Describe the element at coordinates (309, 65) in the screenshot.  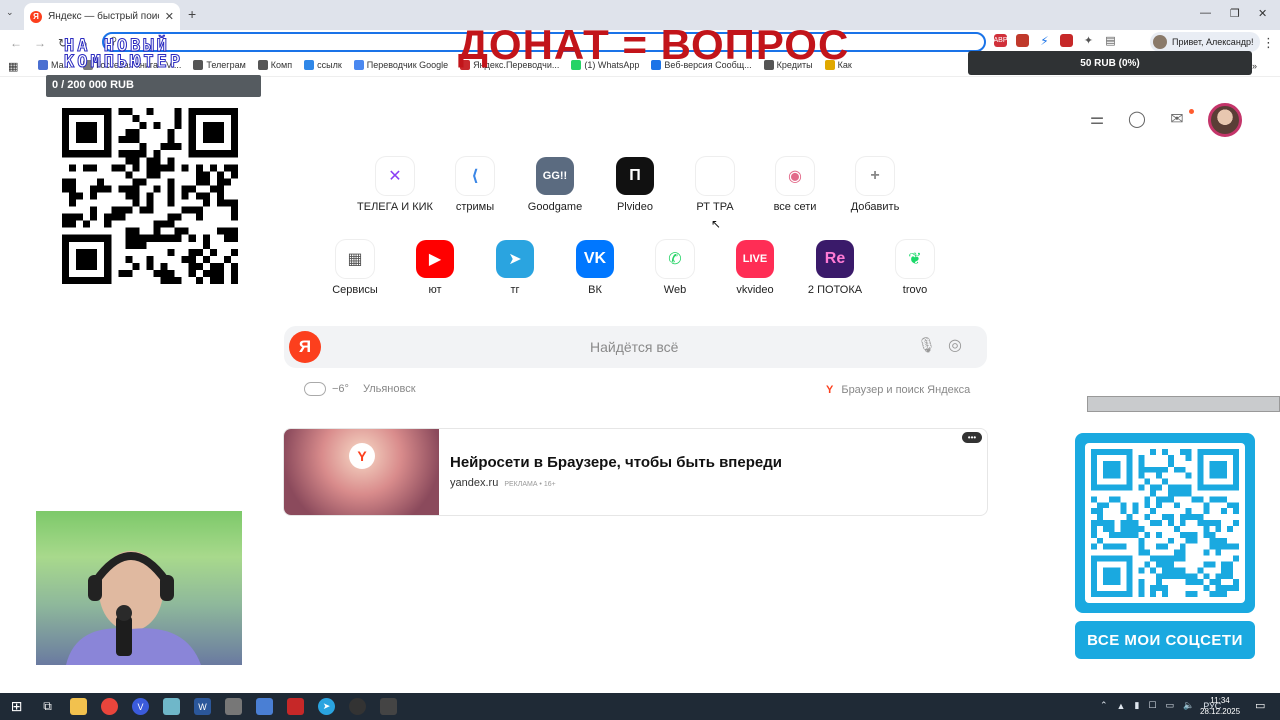
I see `bookmark-icon` at that location.